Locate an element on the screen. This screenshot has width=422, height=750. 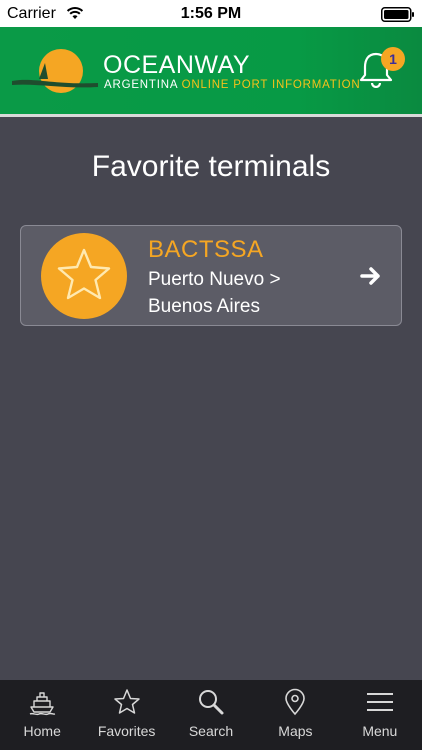
notification-count-badge: 1 is located at coordinates (393, 59).